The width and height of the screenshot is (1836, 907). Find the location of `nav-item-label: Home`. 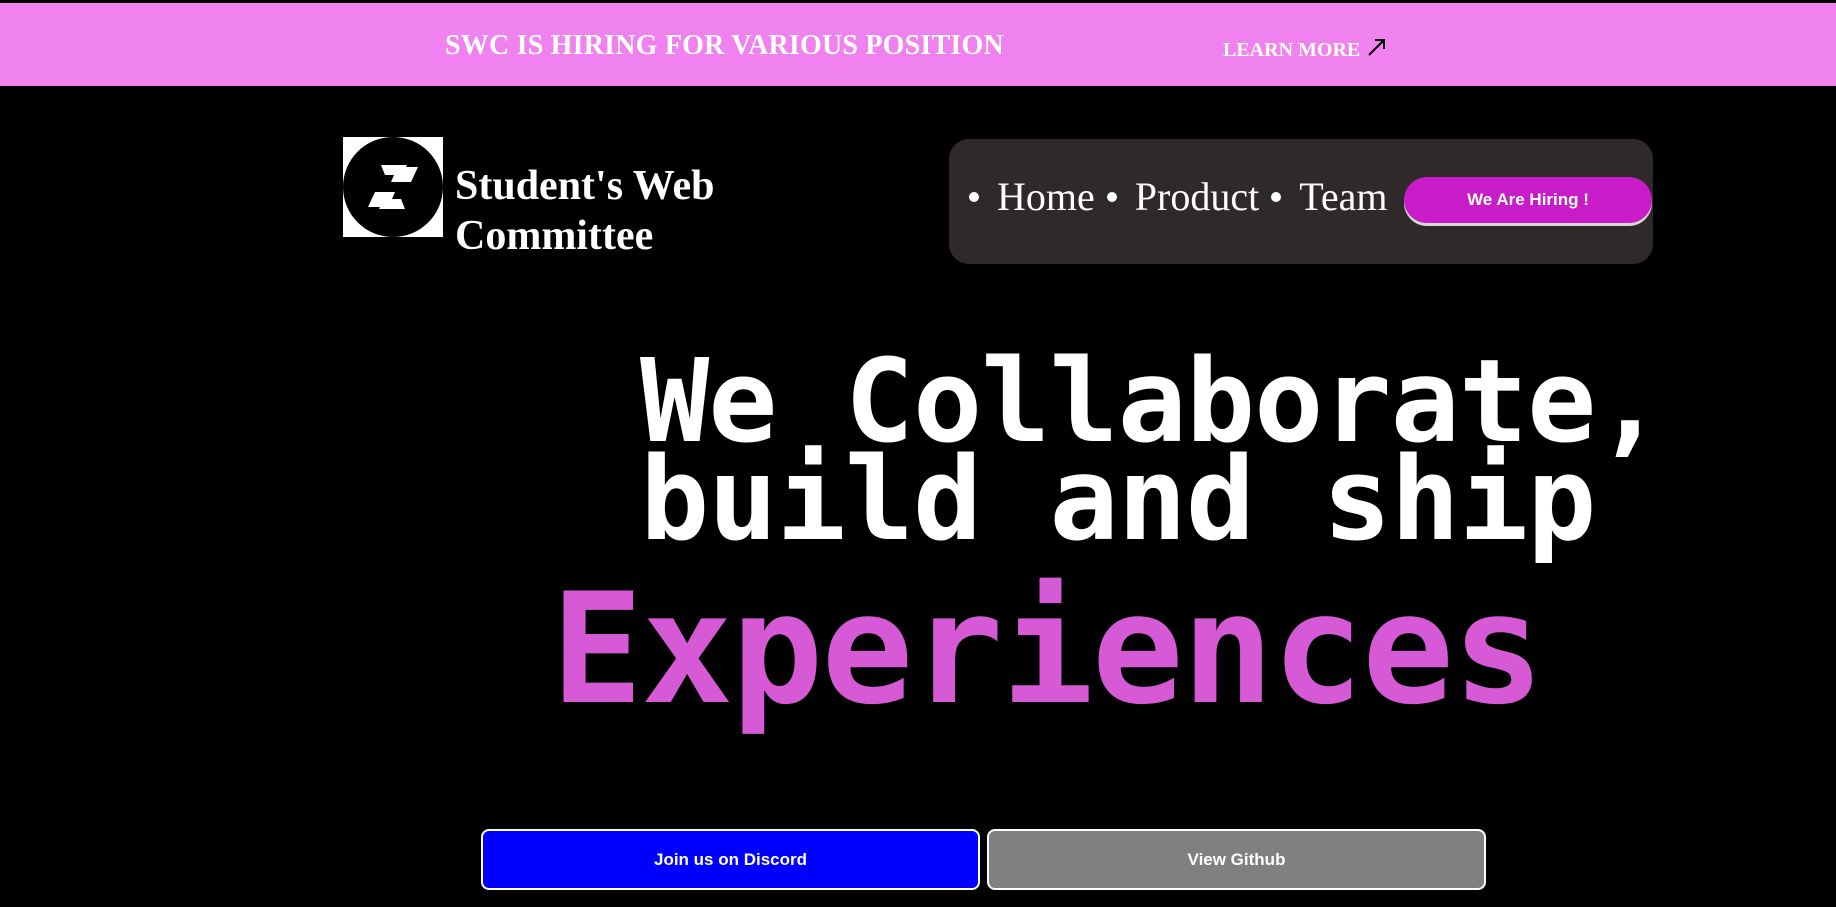

nav-item-label: Home is located at coordinates (1046, 196).